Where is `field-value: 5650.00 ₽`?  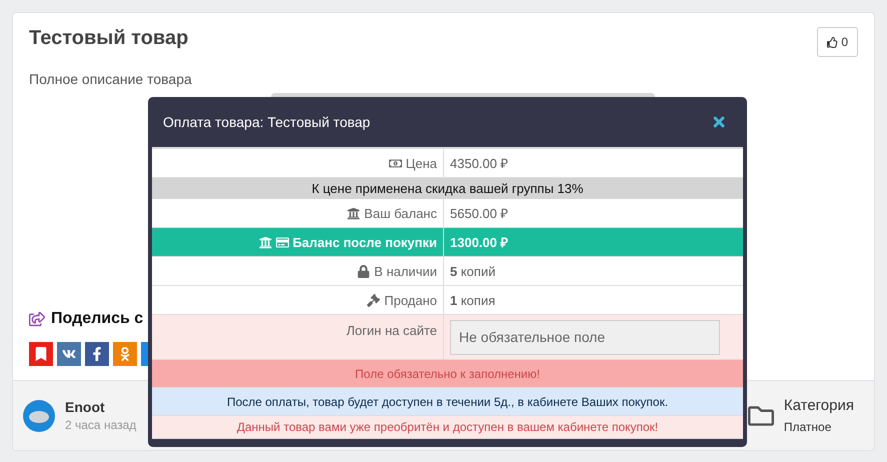 field-value: 5650.00 ₽ is located at coordinates (479, 213).